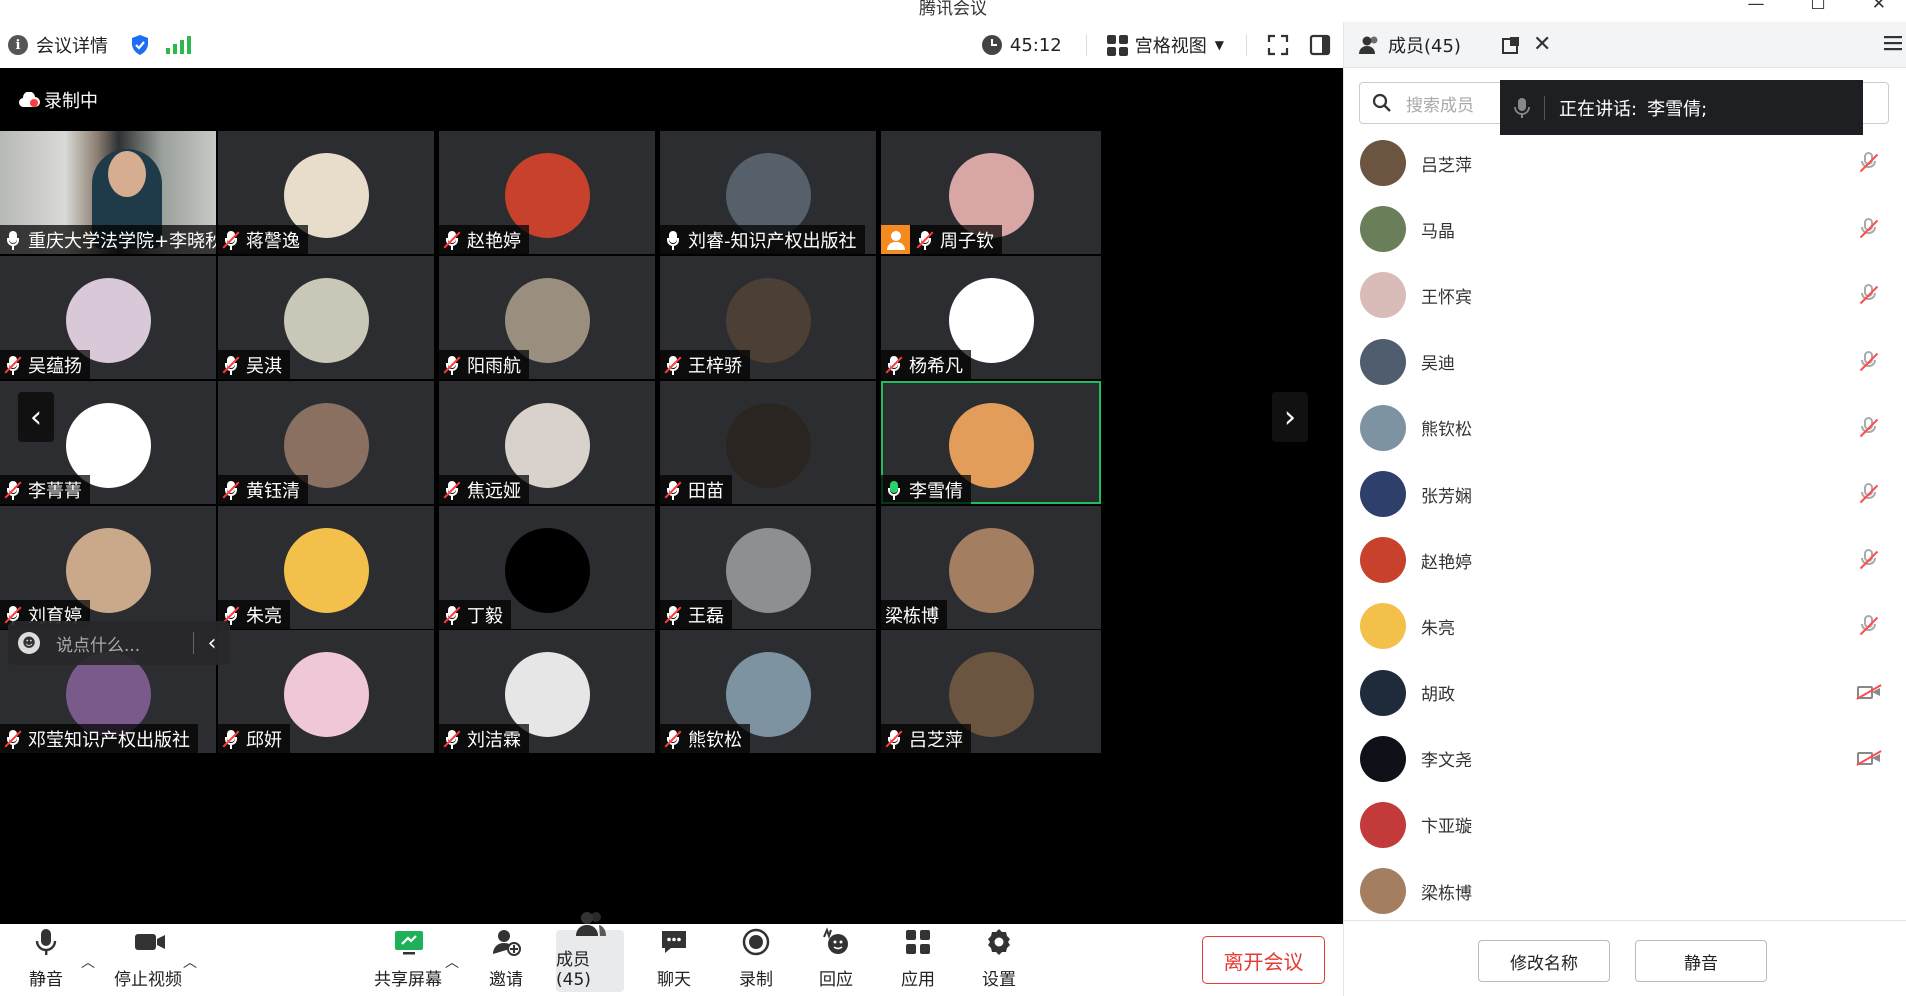 Image resolution: width=1906 pixels, height=996 pixels. I want to click on quick-chat-input: ☻ 说点什么... ‹, so click(119, 643).